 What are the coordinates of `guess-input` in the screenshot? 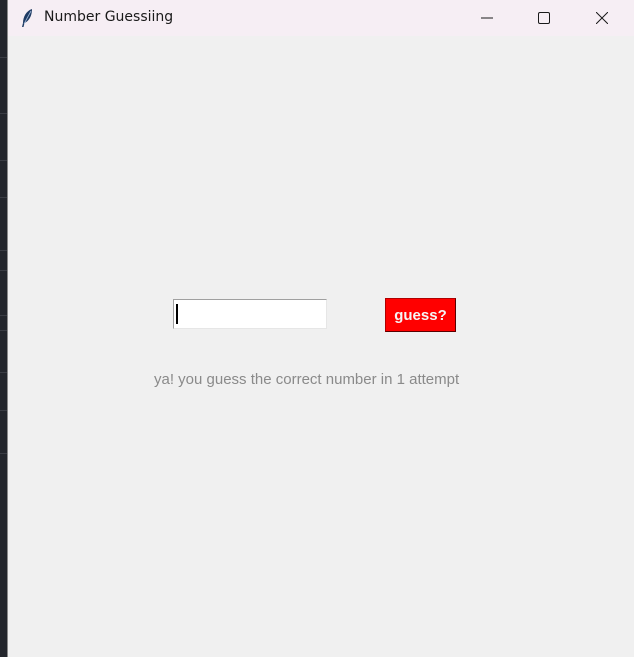 It's located at (250, 314).